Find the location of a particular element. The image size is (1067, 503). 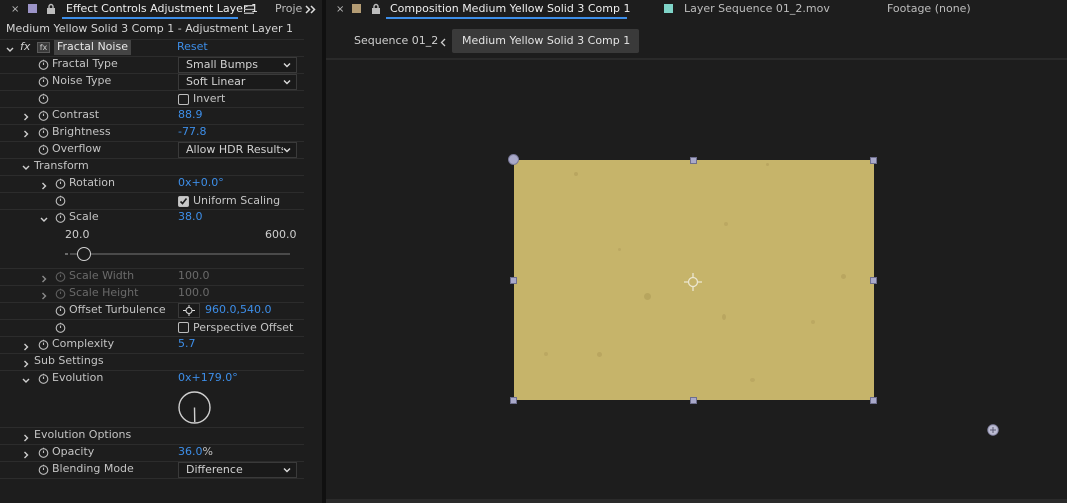

tab-effect-controls: Effect Controls Adjustment Layer 1 is located at coordinates (162, 9).